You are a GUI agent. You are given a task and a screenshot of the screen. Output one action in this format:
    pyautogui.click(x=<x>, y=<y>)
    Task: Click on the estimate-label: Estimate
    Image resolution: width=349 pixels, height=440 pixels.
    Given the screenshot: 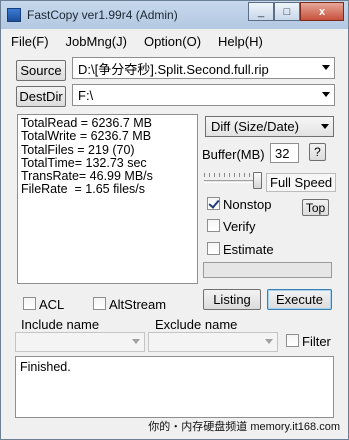 What is the action you would take?
    pyautogui.click(x=248, y=249)
    